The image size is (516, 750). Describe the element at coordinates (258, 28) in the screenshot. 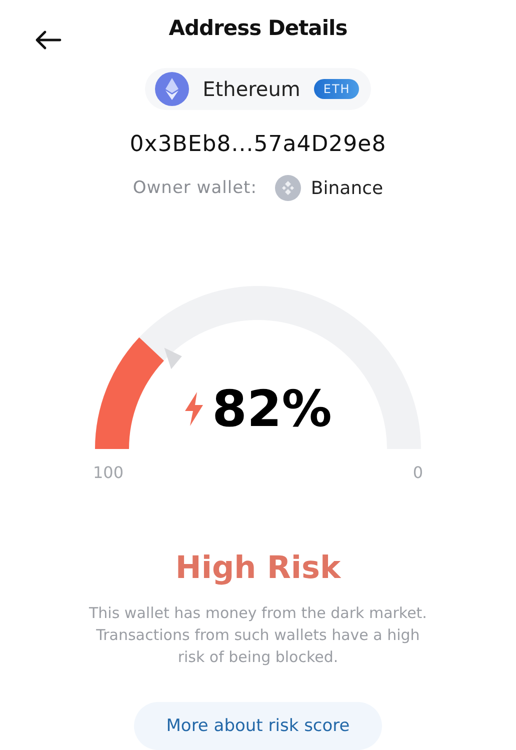

I see `page-title: Address Details` at that location.